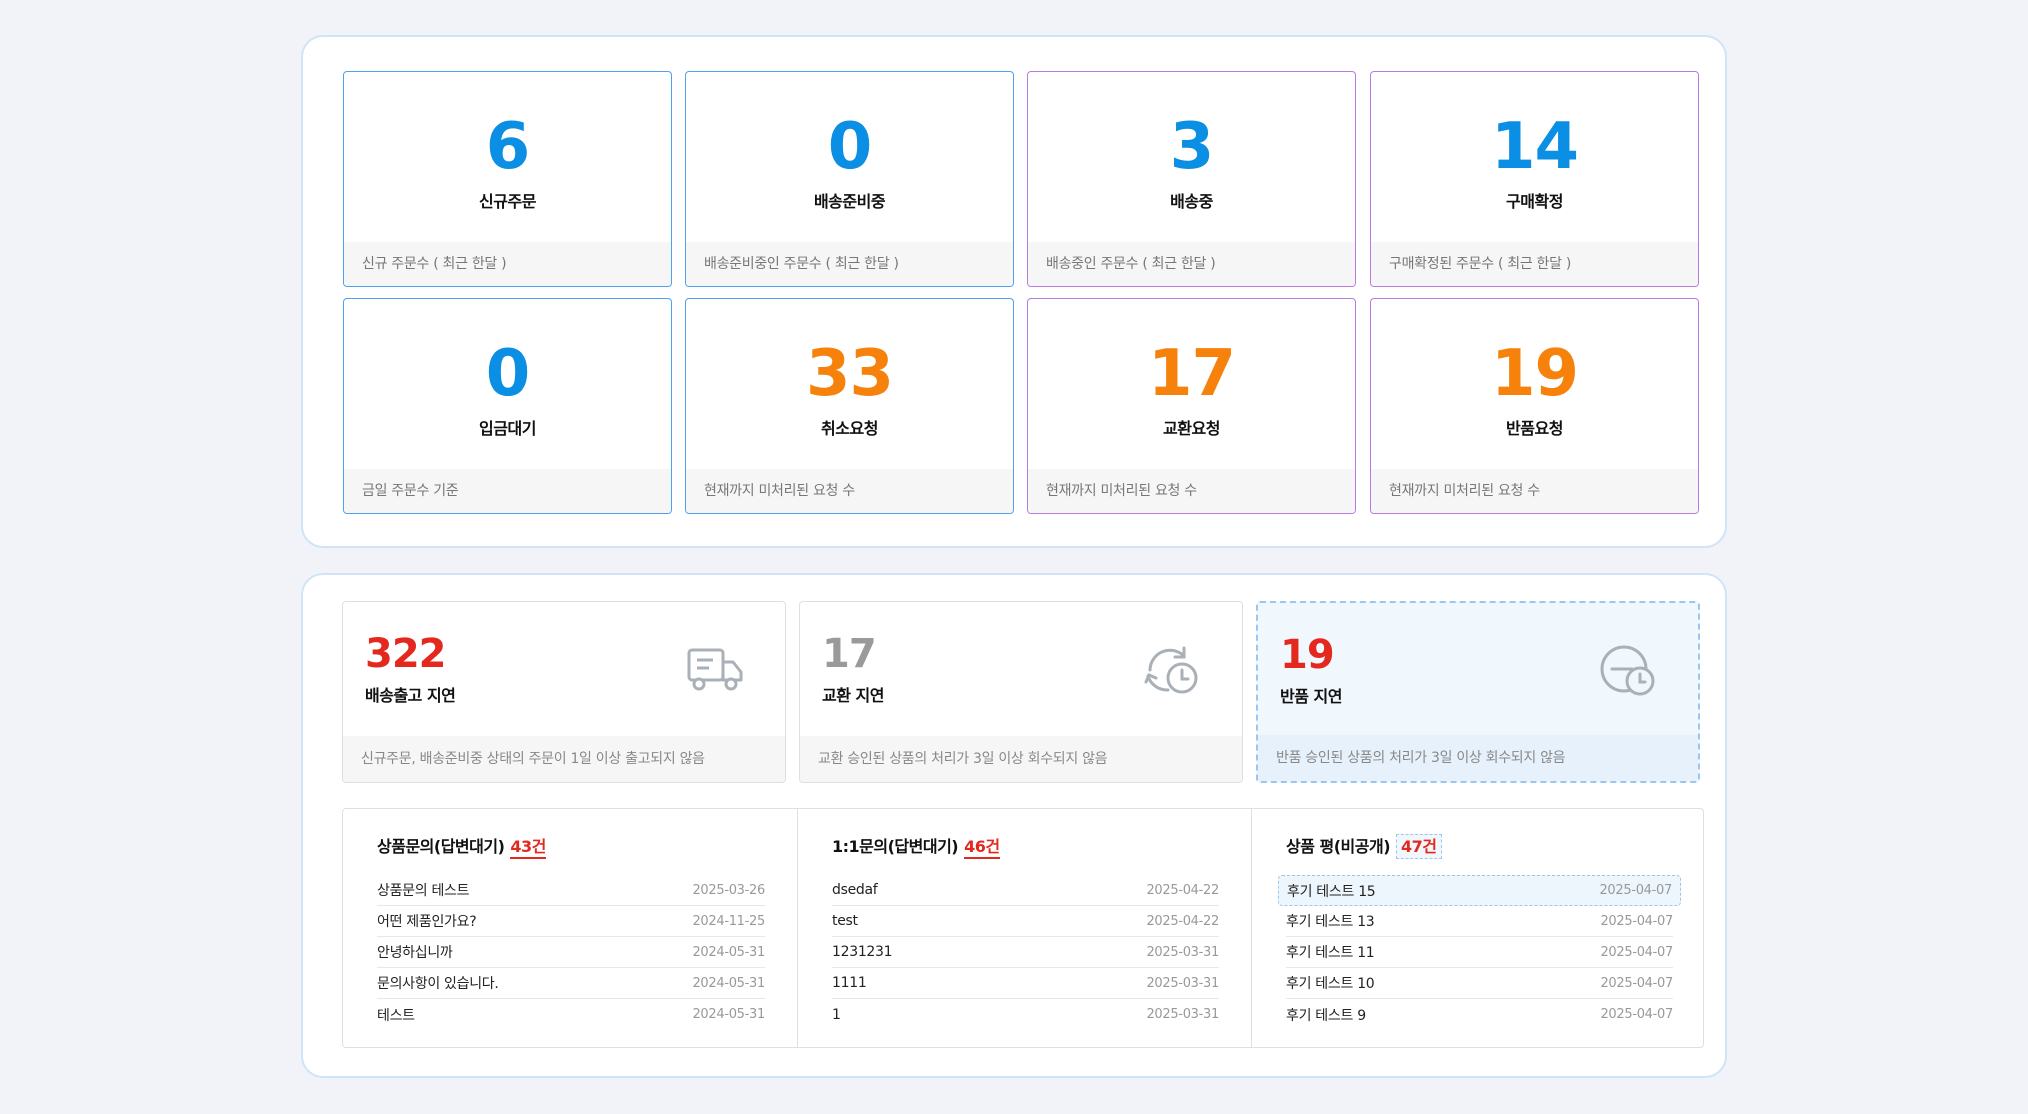 The image size is (2028, 1114). What do you see at coordinates (1191, 428) in the screenshot?
I see `stat-label: 교환요청` at bounding box center [1191, 428].